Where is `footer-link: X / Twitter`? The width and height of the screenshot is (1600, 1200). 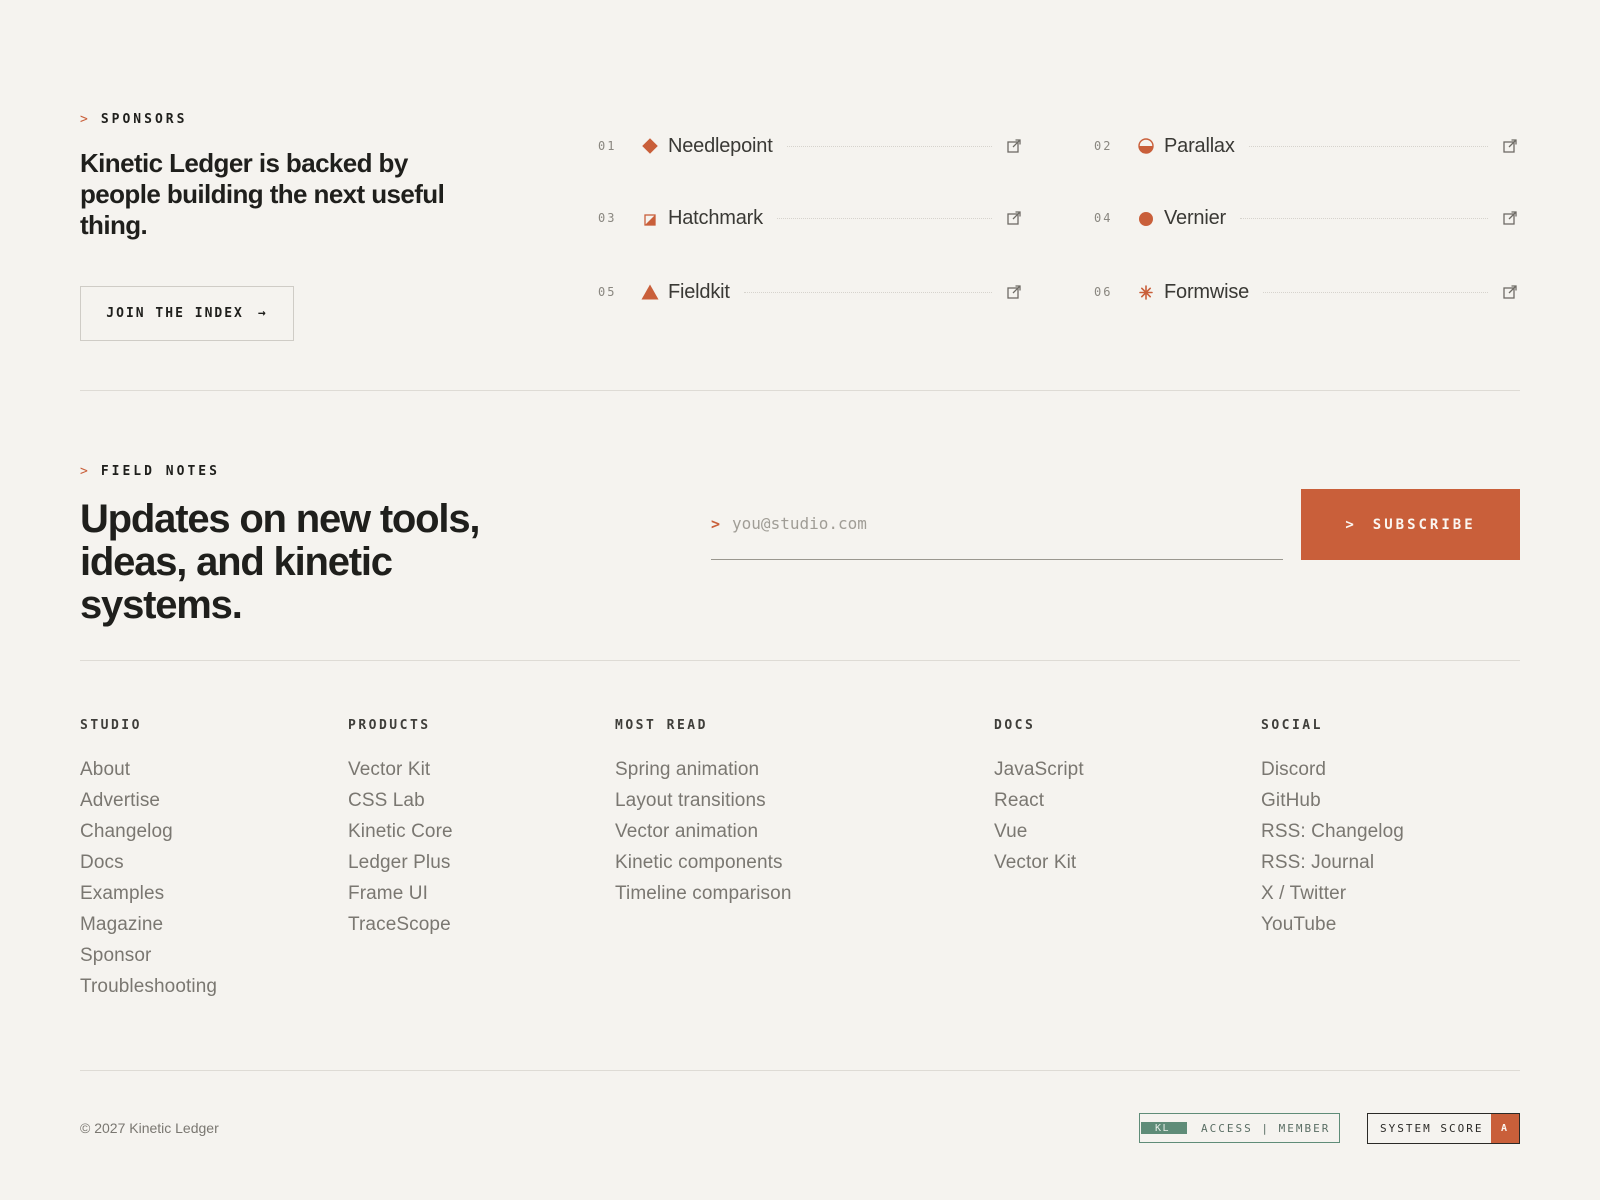
footer-link: X / Twitter is located at coordinates (1303, 893).